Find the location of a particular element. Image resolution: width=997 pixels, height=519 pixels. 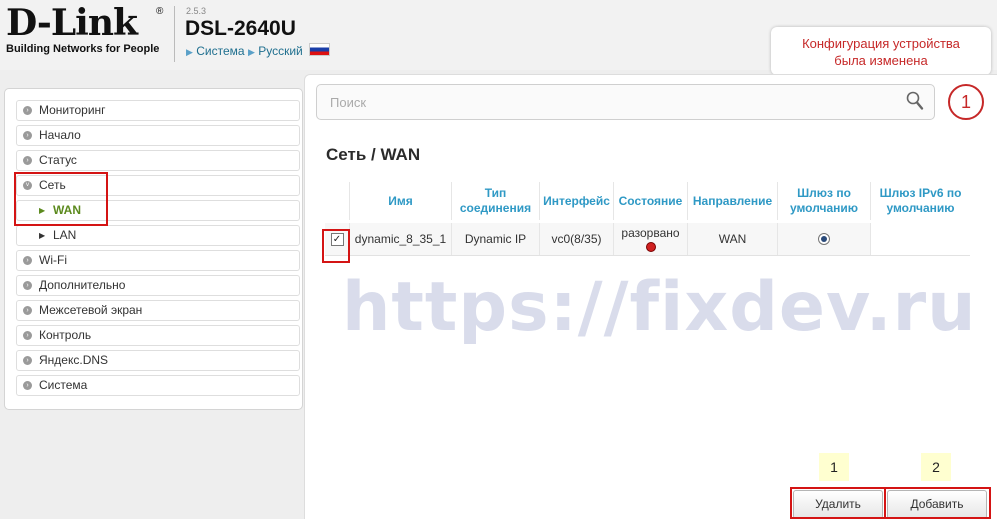

header-links: ▶ Система ▶ Русский is located at coordinates (258, 50).